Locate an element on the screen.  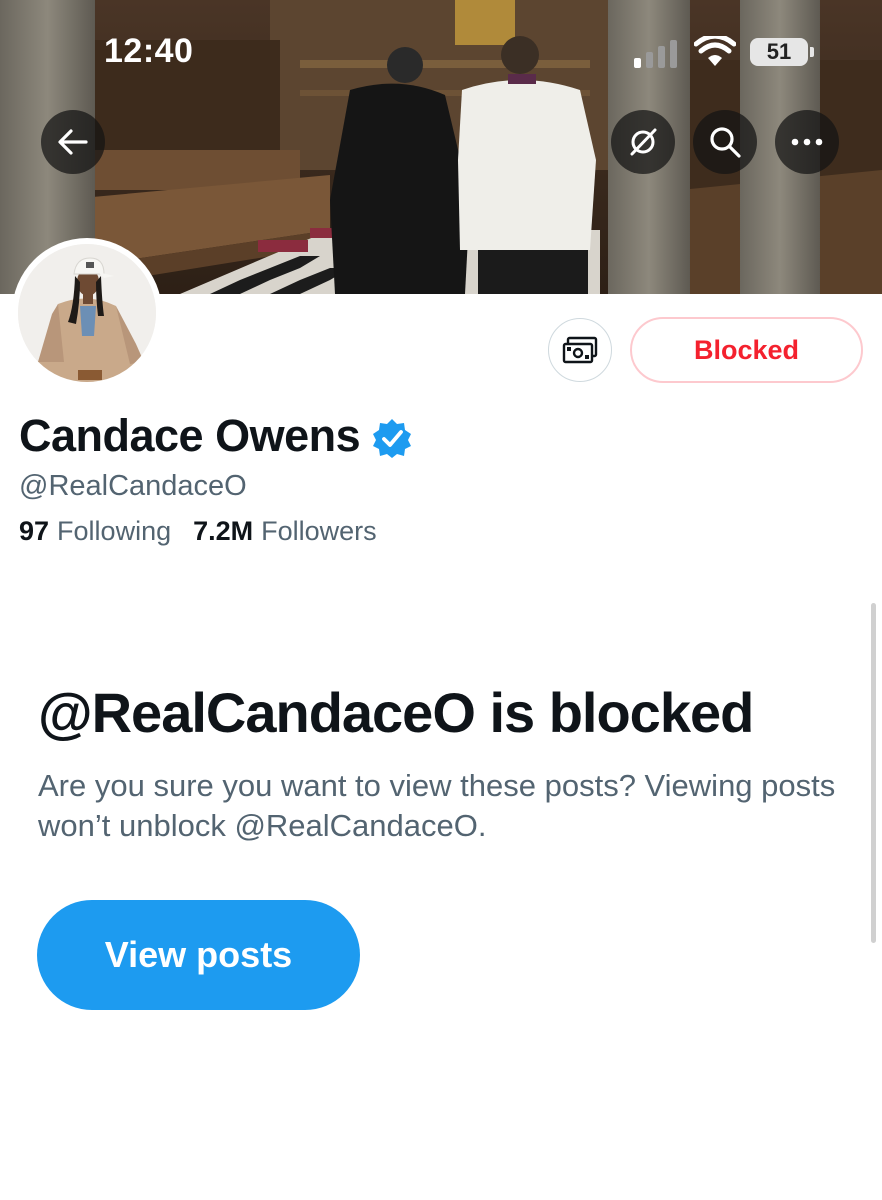
blocked-notice-title: @RealCandaceO is blocked is located at coordinates (396, 712).